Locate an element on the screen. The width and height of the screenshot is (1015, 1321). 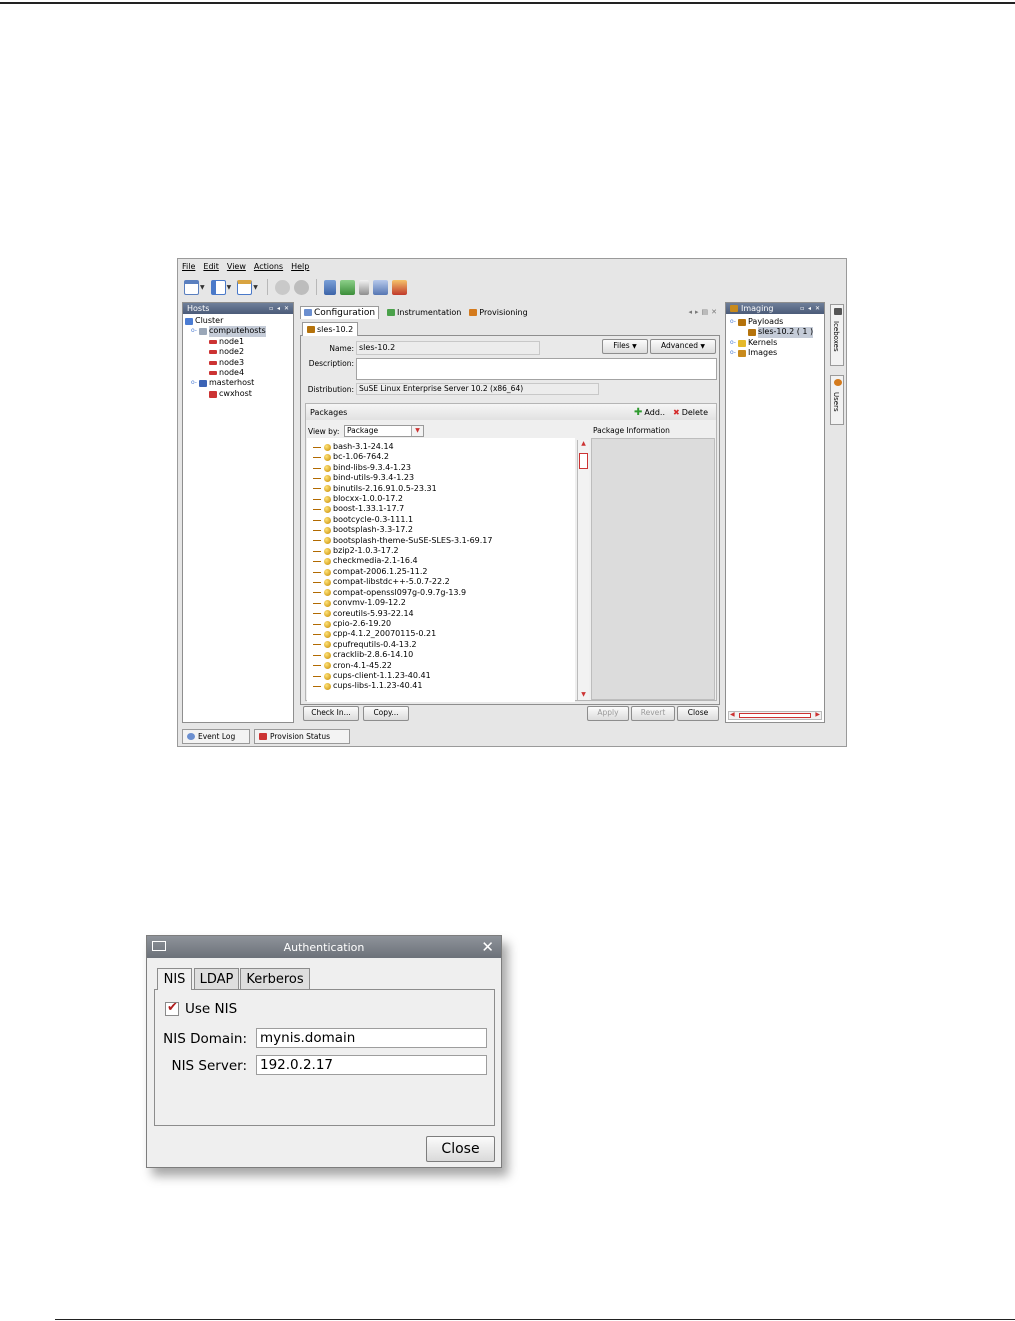
scroll-down-arrow-icon: ▼ is located at coordinates (583, 695).